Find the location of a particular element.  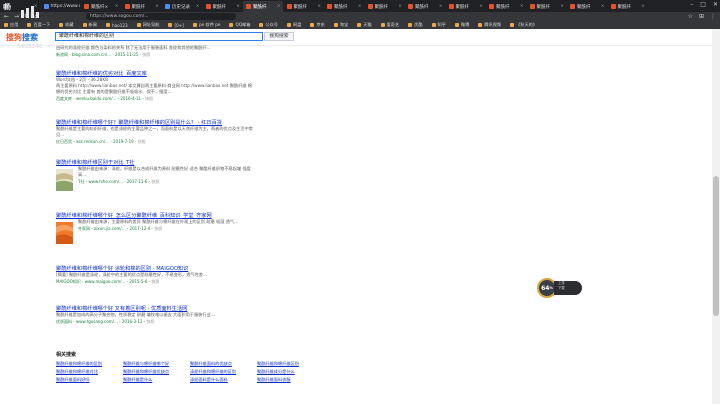

maximize-icon: □ is located at coordinates (703, 4).